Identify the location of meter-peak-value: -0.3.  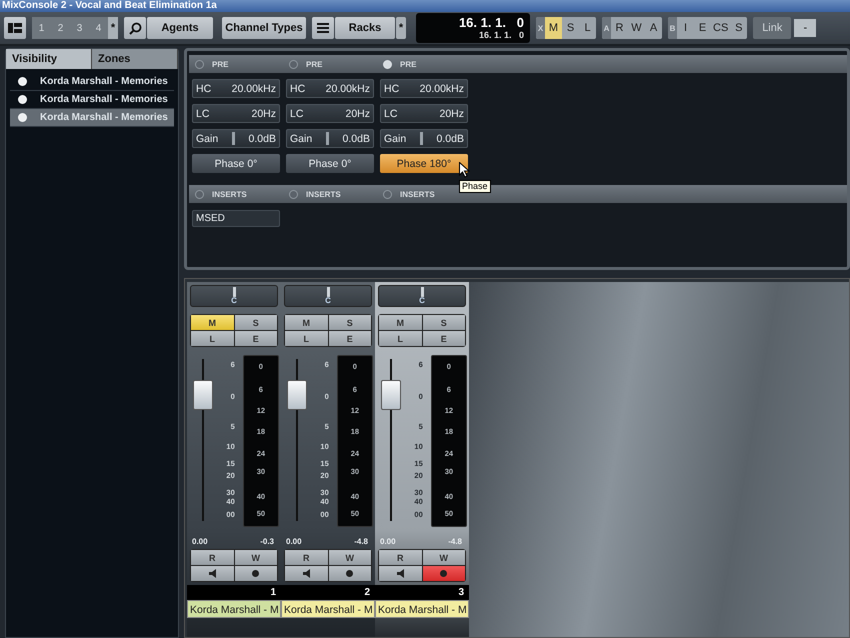
(267, 541).